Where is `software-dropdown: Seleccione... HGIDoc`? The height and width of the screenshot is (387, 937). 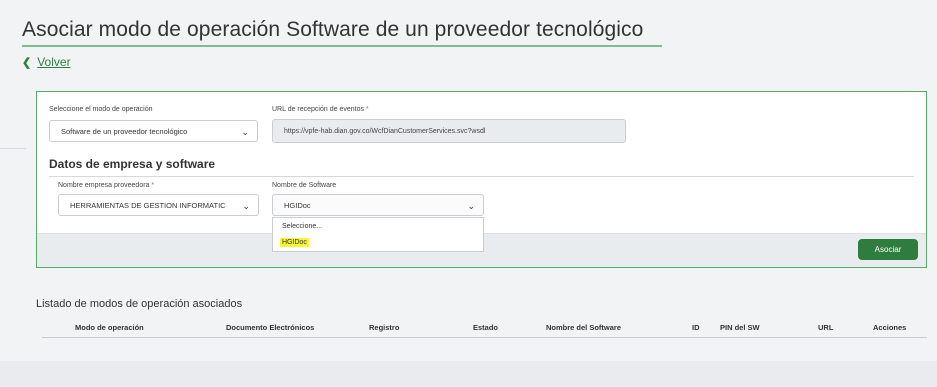
software-dropdown: Seleccione... HGIDoc is located at coordinates (378, 234).